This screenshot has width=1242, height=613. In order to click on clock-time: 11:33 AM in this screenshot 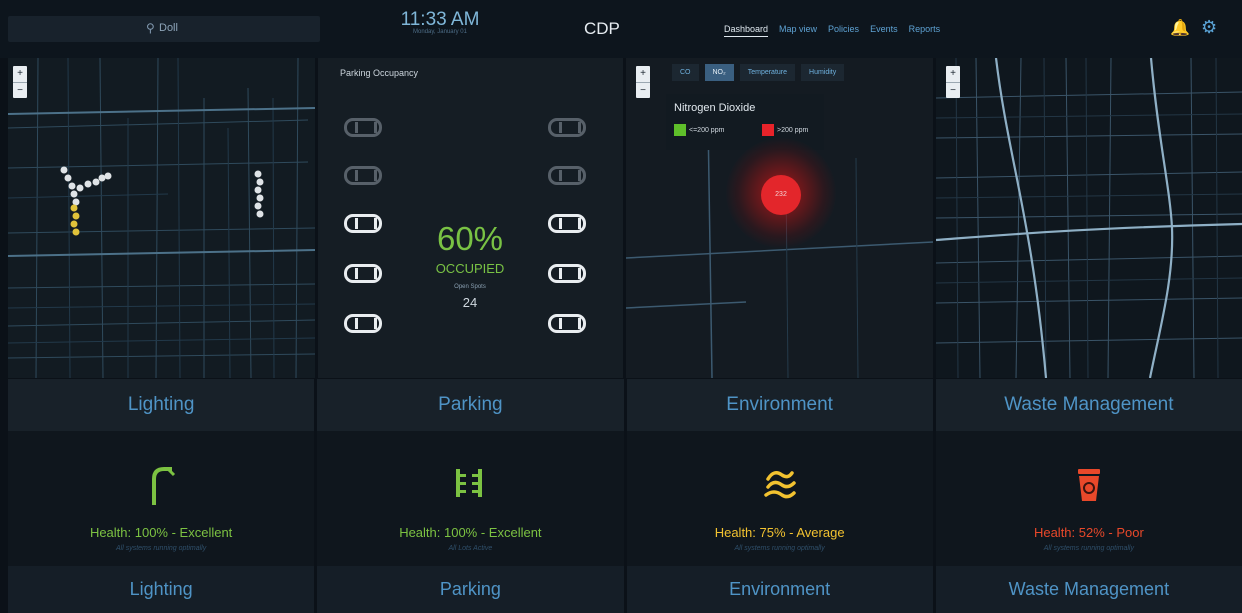, I will do `click(440, 19)`.